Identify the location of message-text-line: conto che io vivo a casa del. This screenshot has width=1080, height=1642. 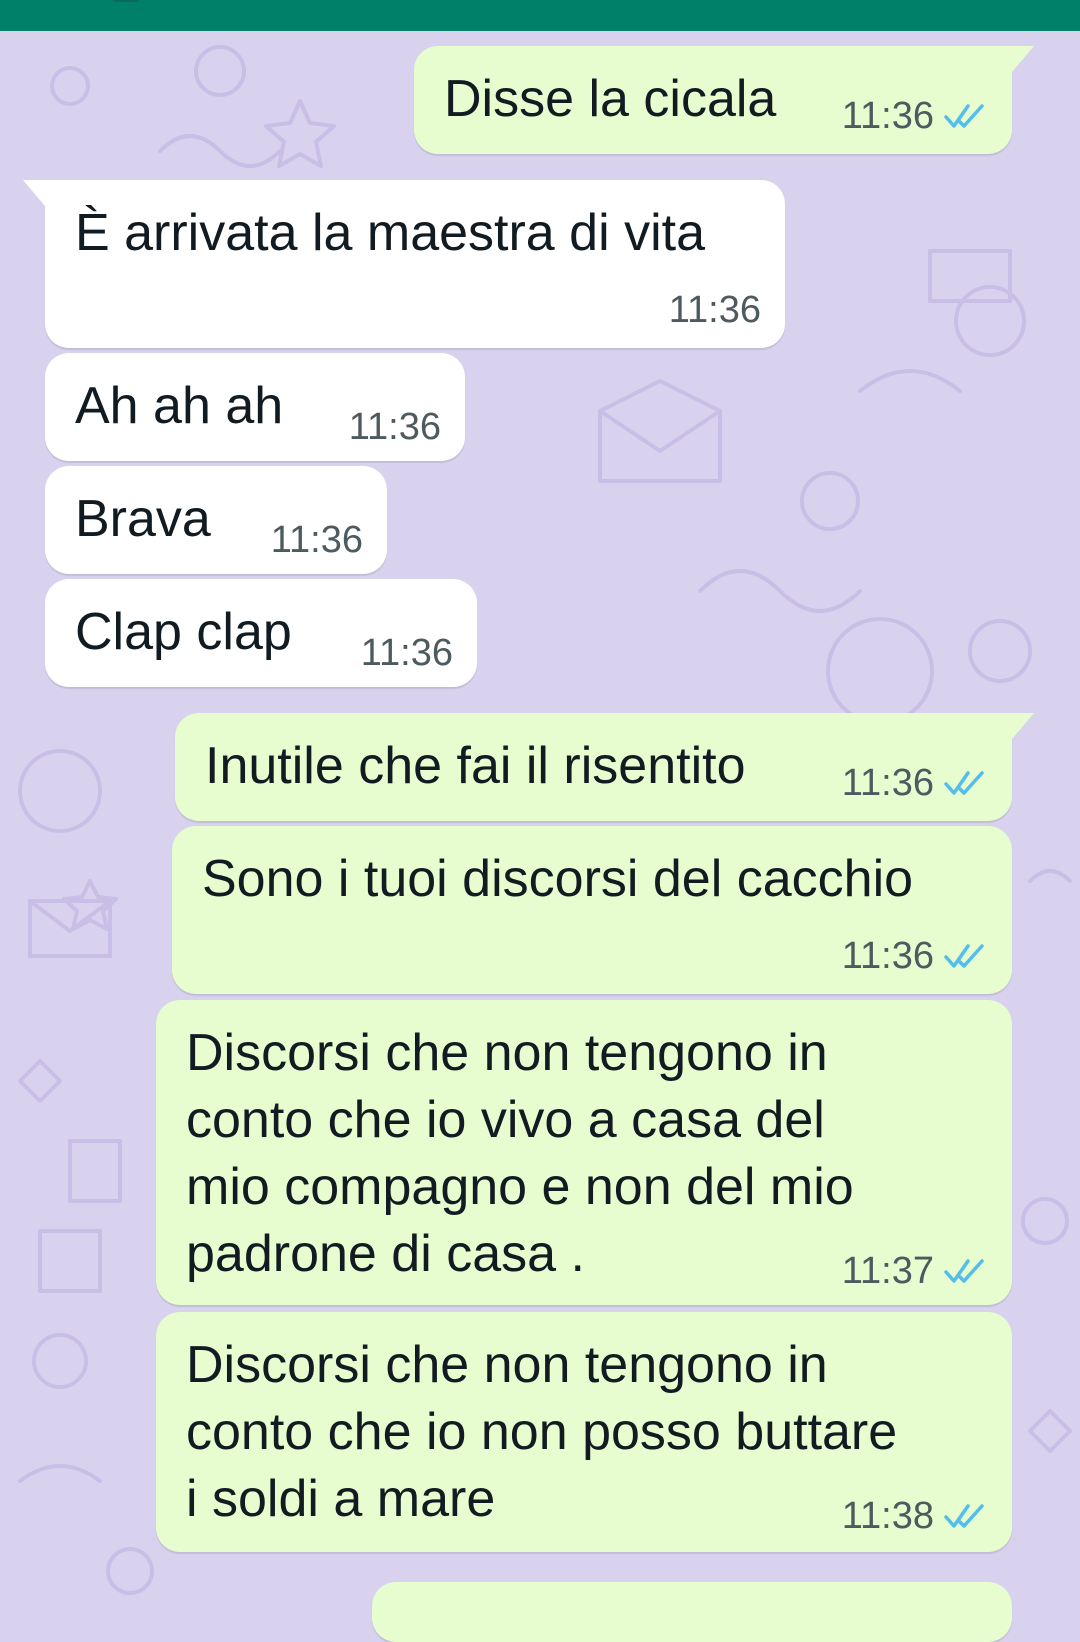
(505, 1120).